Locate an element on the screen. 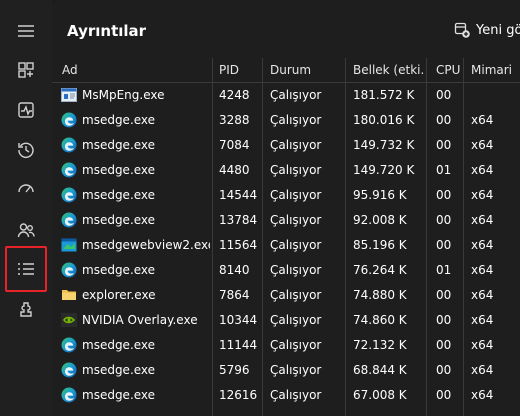  hamburger-menu-icon is located at coordinates (26, 31).